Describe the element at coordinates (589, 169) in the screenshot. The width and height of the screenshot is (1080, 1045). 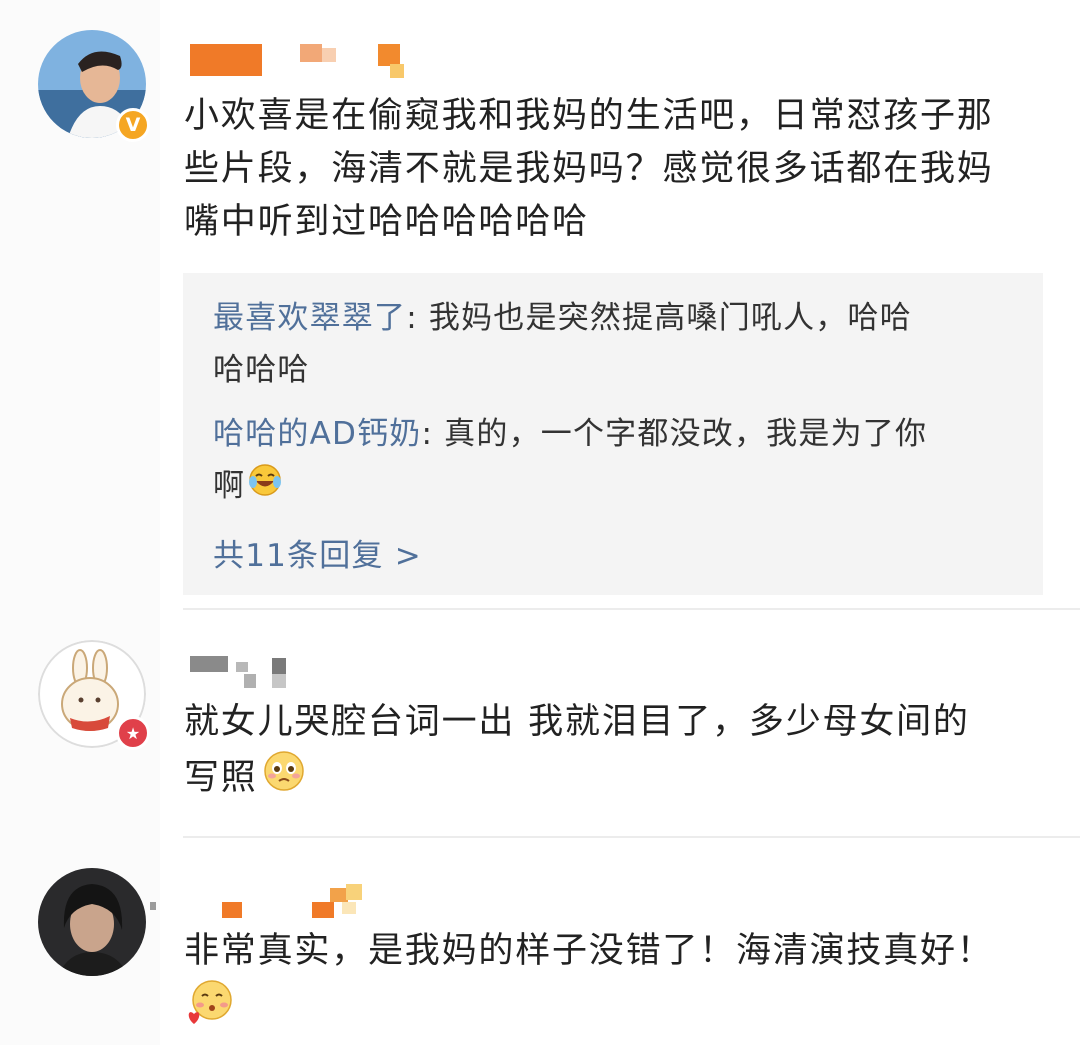
I see `comment-line: 些片段，海清不就是我妈吗？感觉很多话都在我妈` at that location.